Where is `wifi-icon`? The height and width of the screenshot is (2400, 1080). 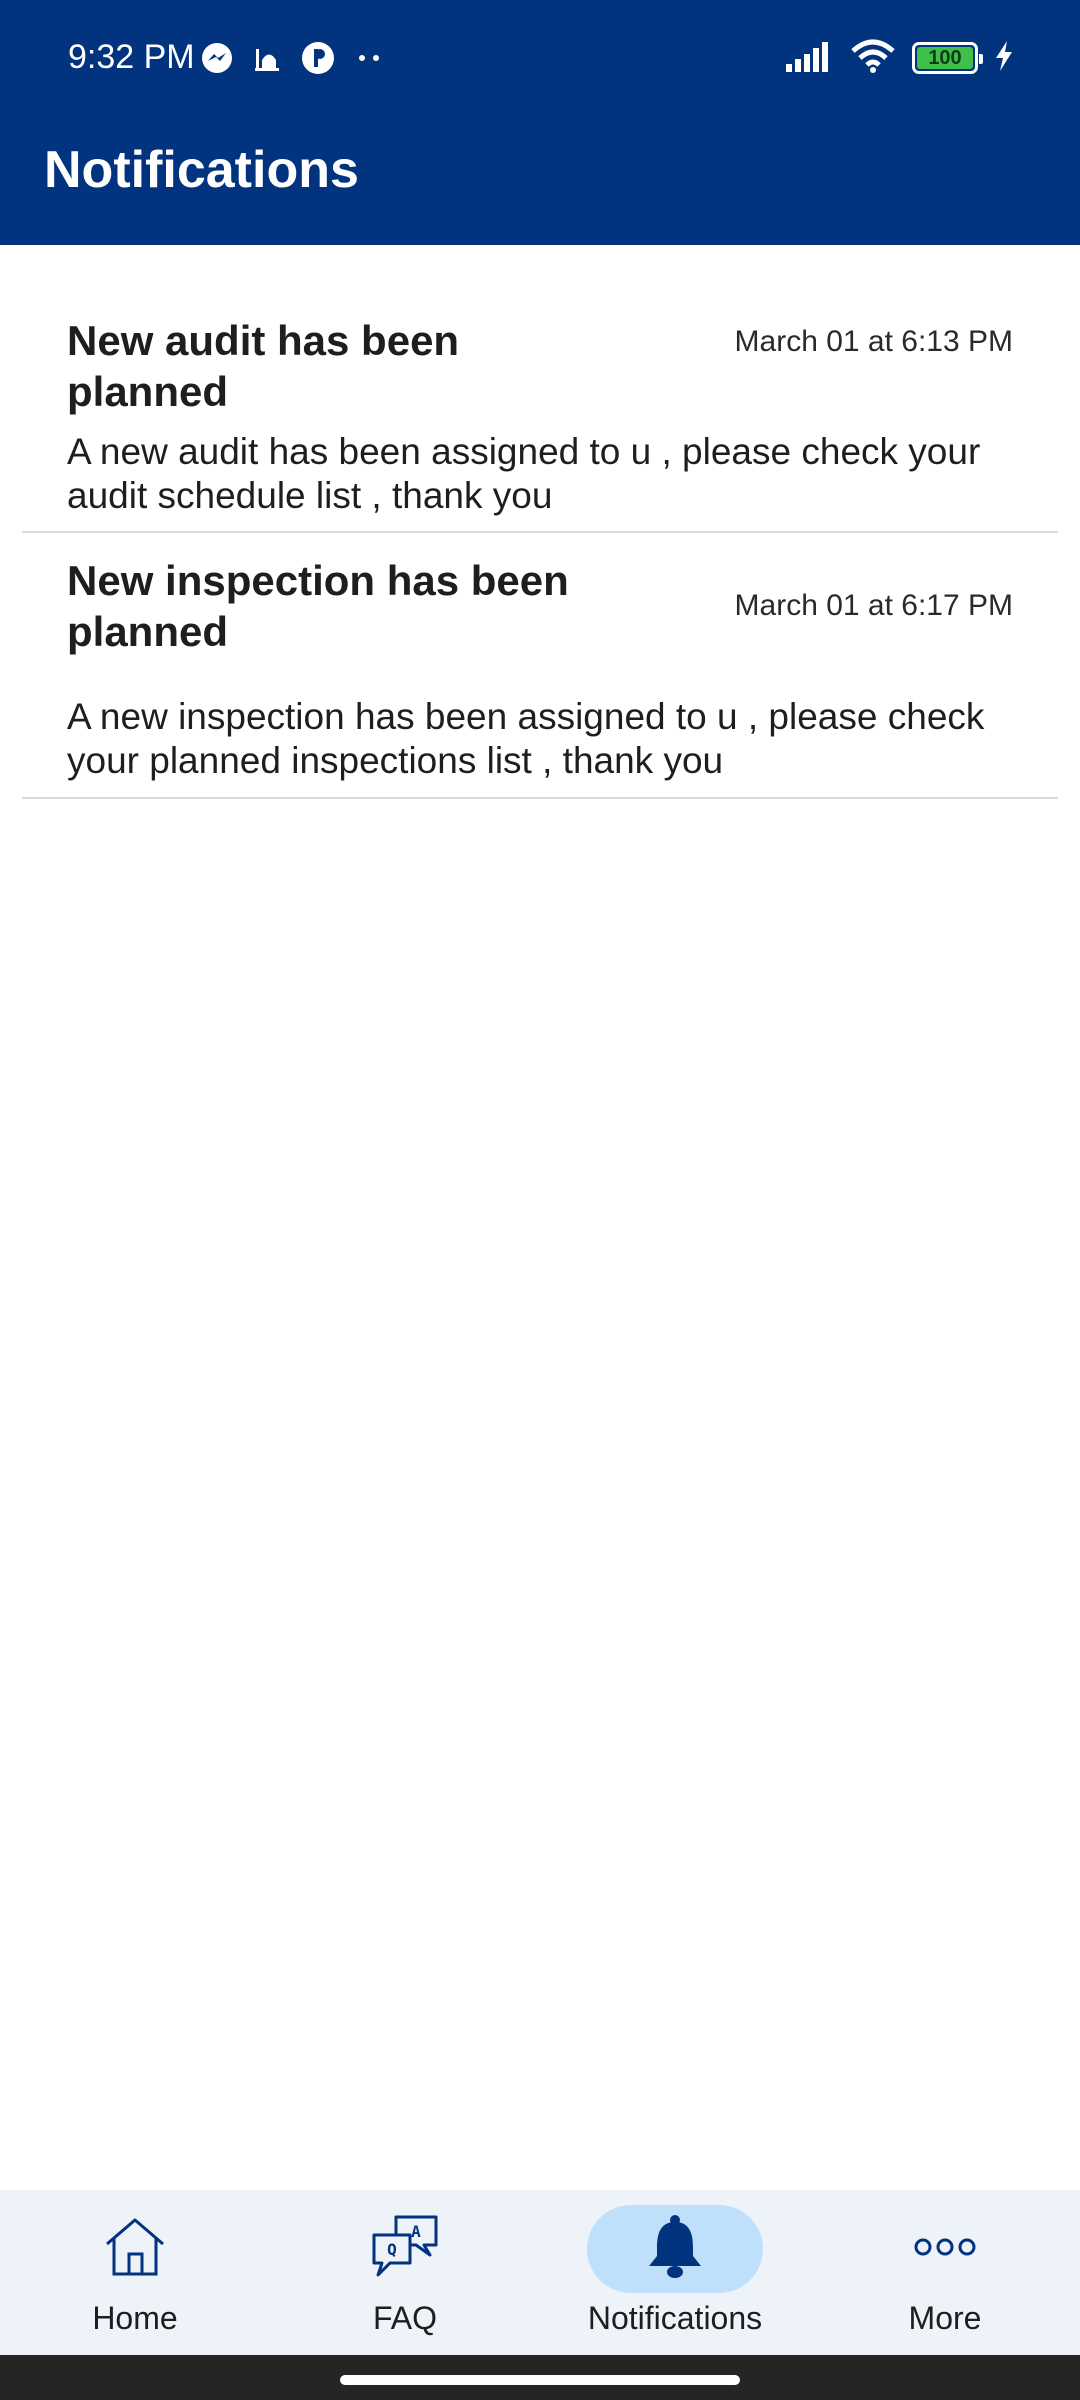
wifi-icon is located at coordinates (873, 58).